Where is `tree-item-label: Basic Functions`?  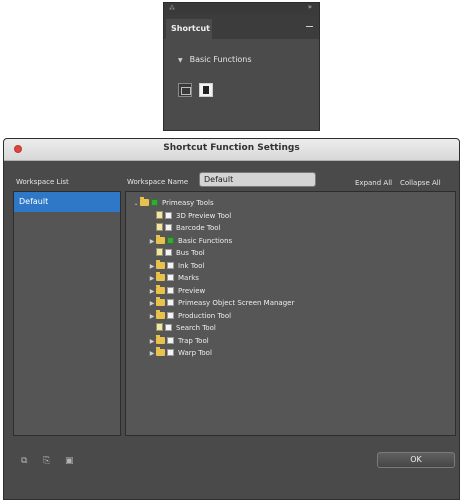
tree-item-label: Basic Functions is located at coordinates (205, 240).